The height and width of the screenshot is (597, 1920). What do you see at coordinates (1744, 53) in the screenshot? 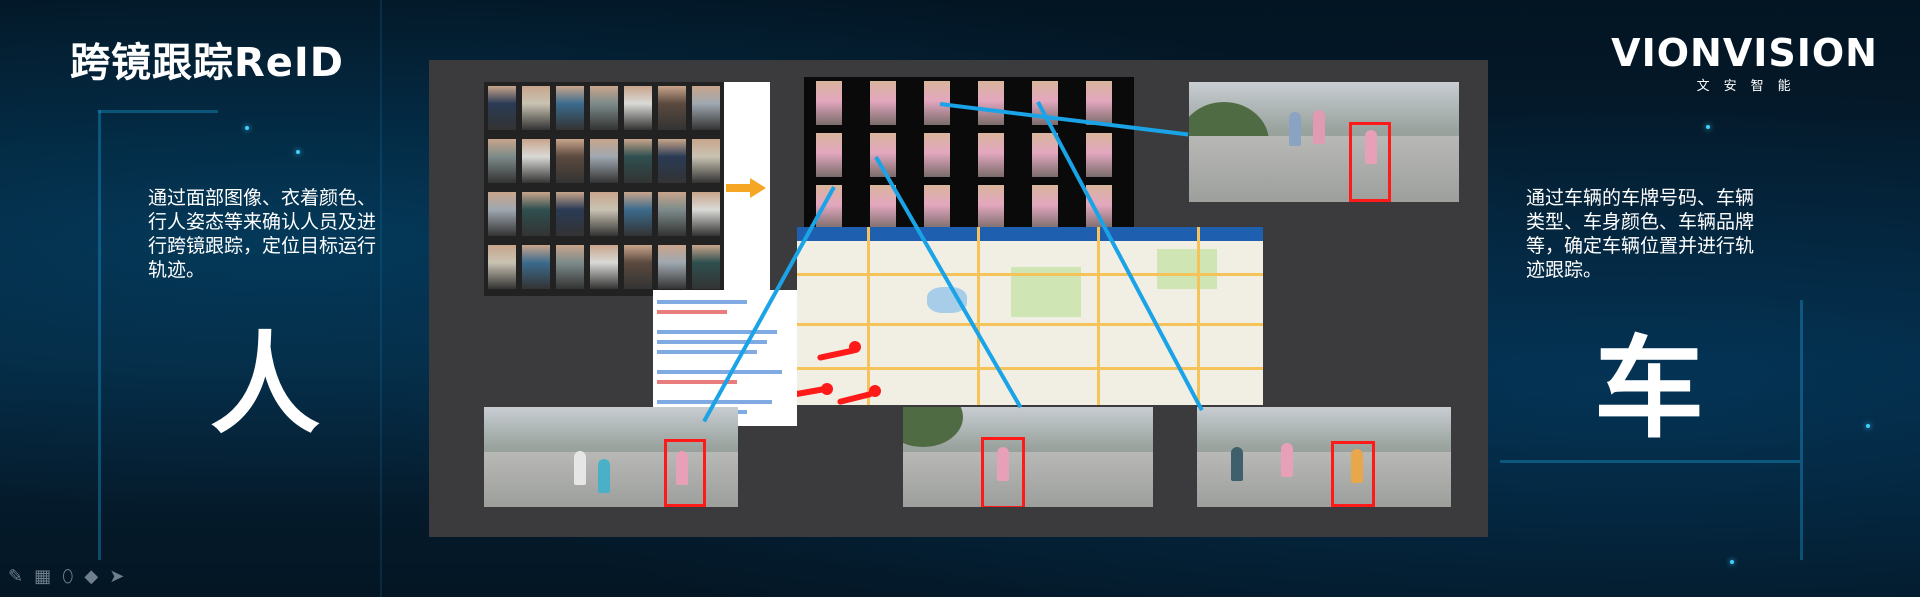
I see `logo-text: VIONVISION` at bounding box center [1744, 53].